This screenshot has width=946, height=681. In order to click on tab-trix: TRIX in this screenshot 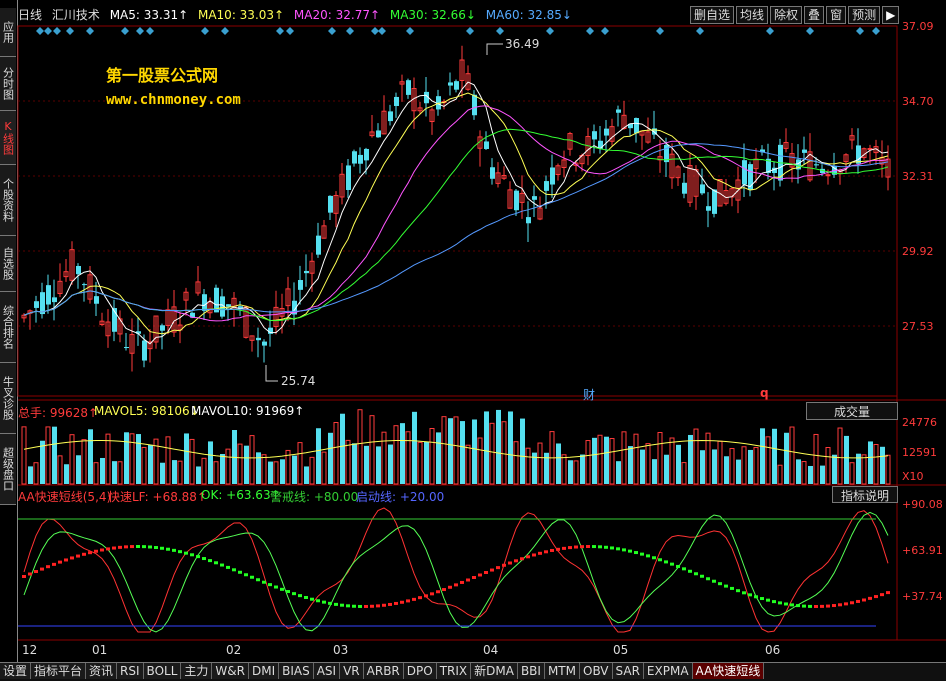, I will do `click(454, 671)`.